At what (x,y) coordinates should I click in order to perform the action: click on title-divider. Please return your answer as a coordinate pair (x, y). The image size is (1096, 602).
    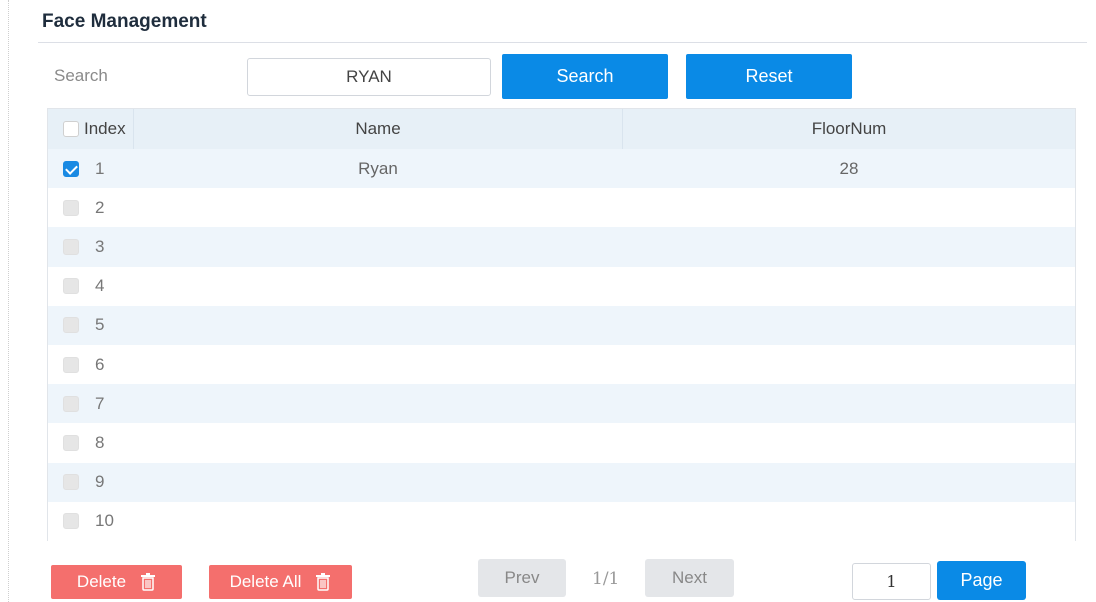
    Looking at the image, I should click on (562, 42).